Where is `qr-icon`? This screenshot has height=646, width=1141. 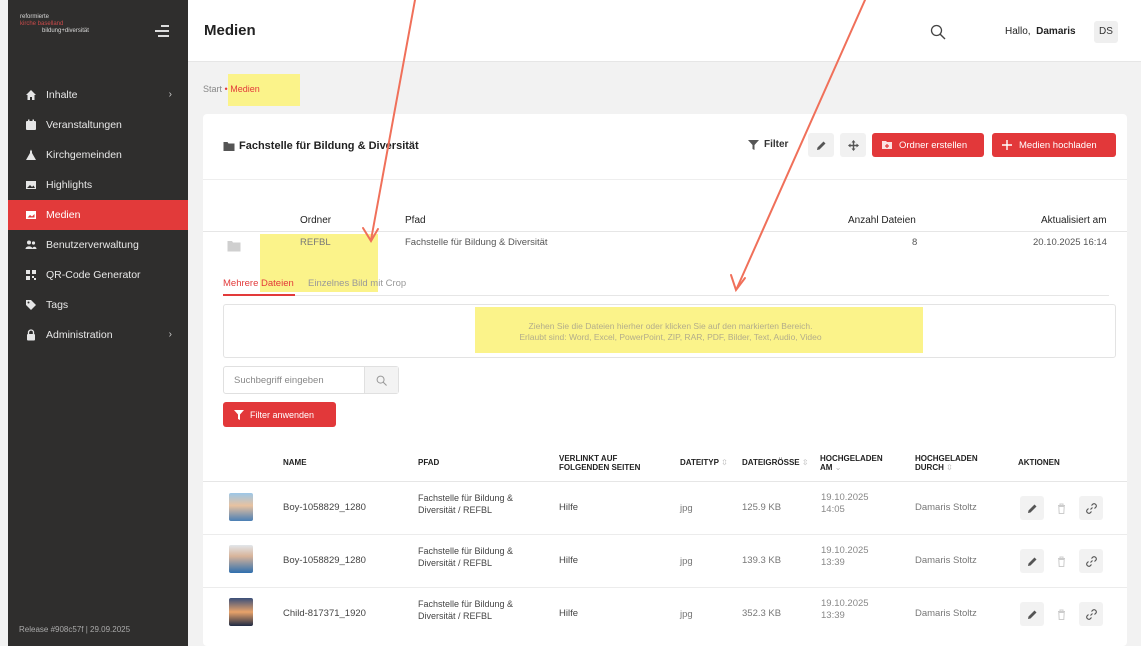
qr-icon is located at coordinates (30, 275).